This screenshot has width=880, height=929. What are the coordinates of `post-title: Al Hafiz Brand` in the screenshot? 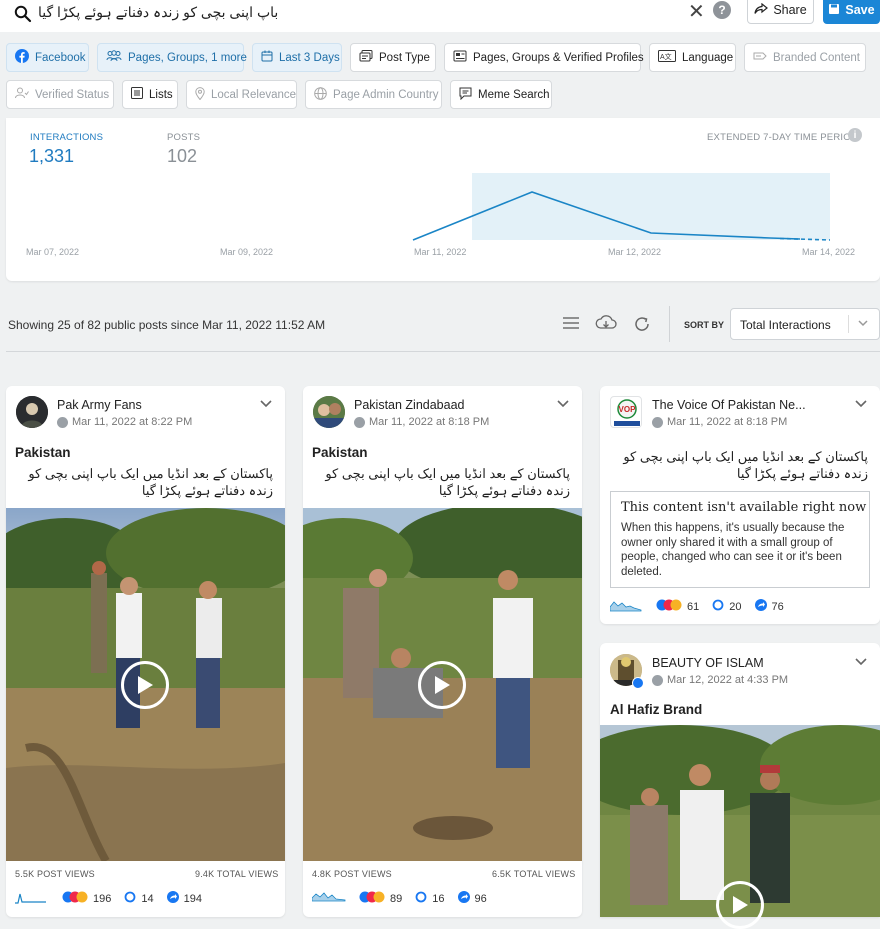 It's located at (656, 709).